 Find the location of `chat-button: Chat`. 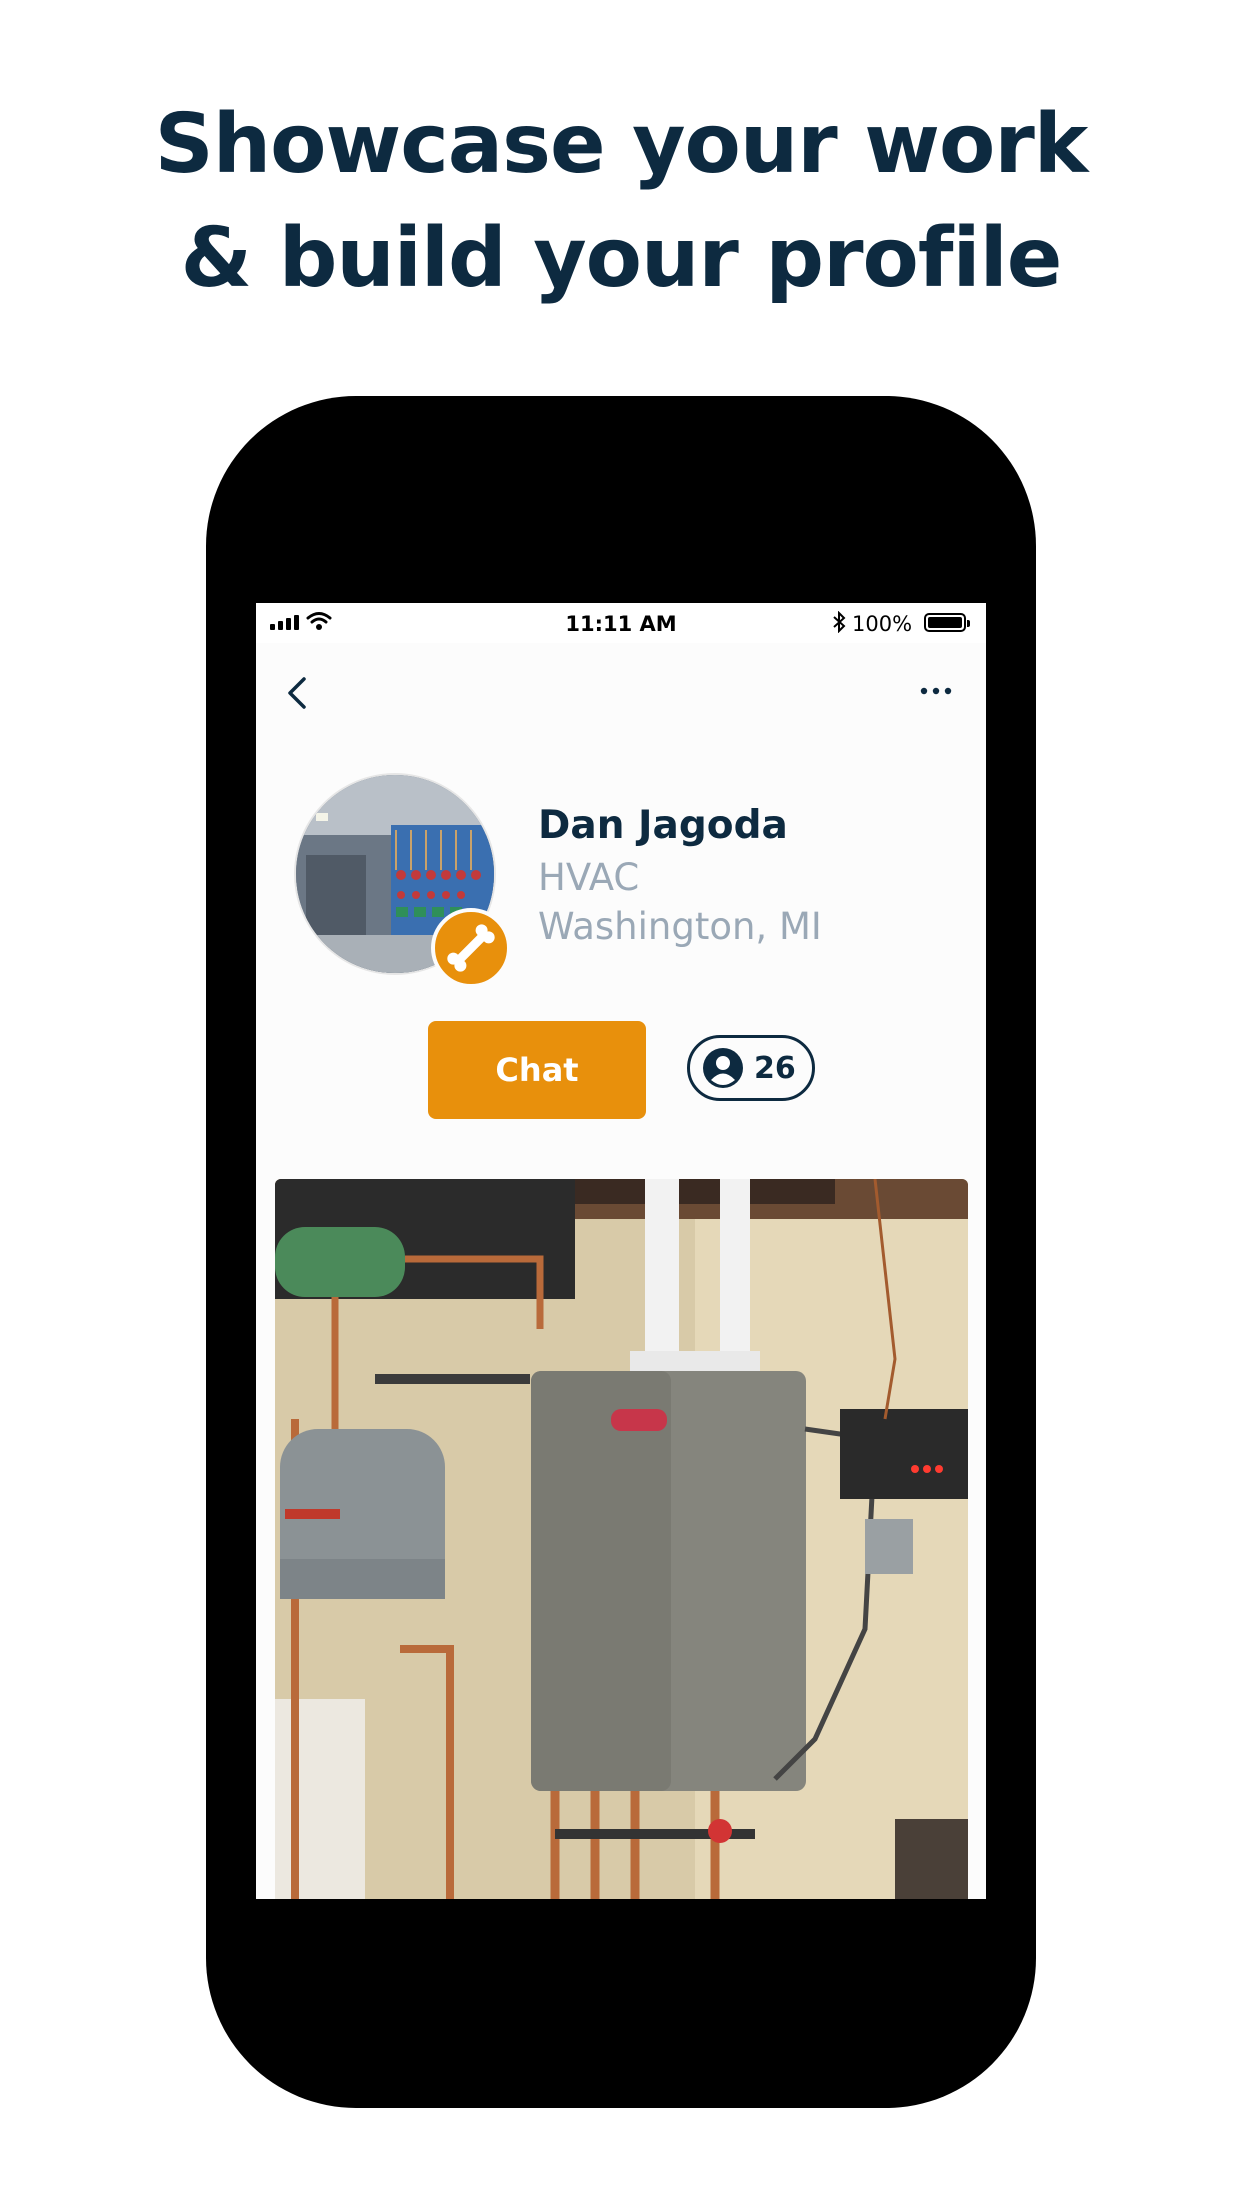

chat-button: Chat is located at coordinates (537, 1070).